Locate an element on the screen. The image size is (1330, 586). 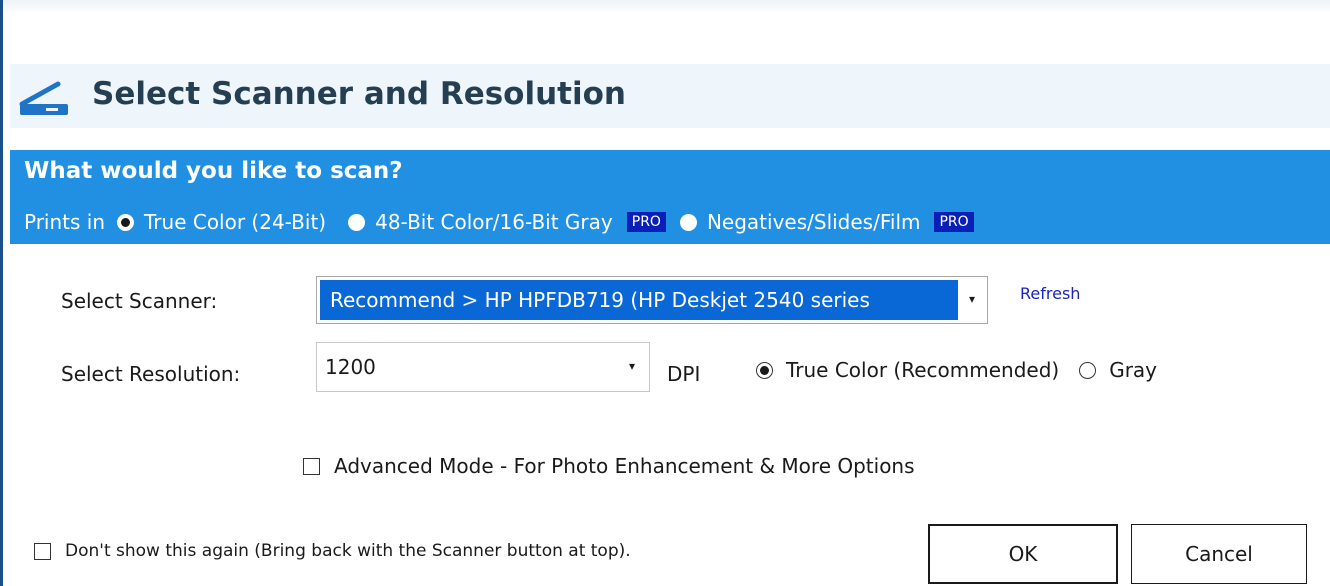
refresh-link: Refresh is located at coordinates (1050, 293).